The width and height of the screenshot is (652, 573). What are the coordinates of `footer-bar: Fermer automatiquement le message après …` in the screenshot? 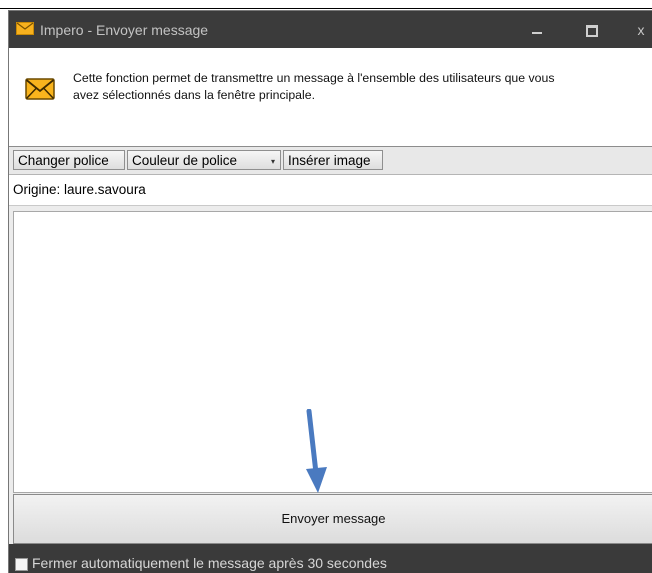 It's located at (330, 558).